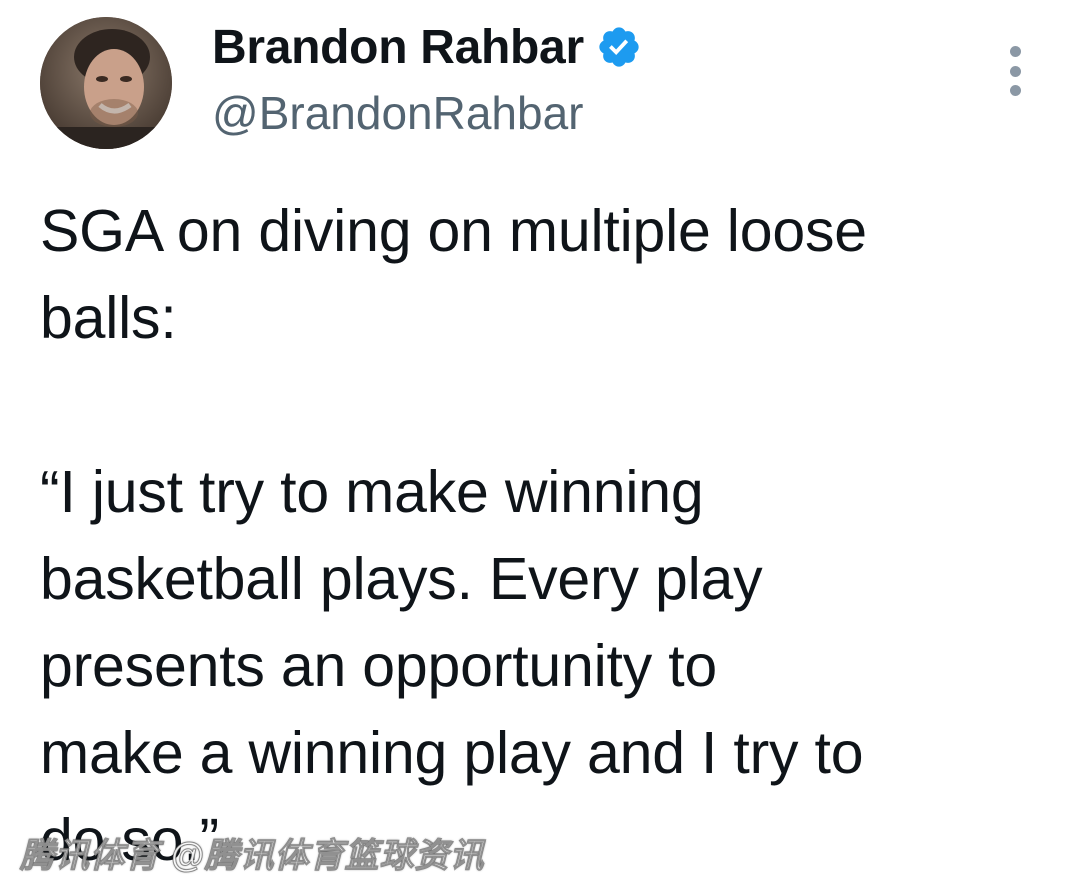  I want to click on tweet-line-blank, so click(540, 405).